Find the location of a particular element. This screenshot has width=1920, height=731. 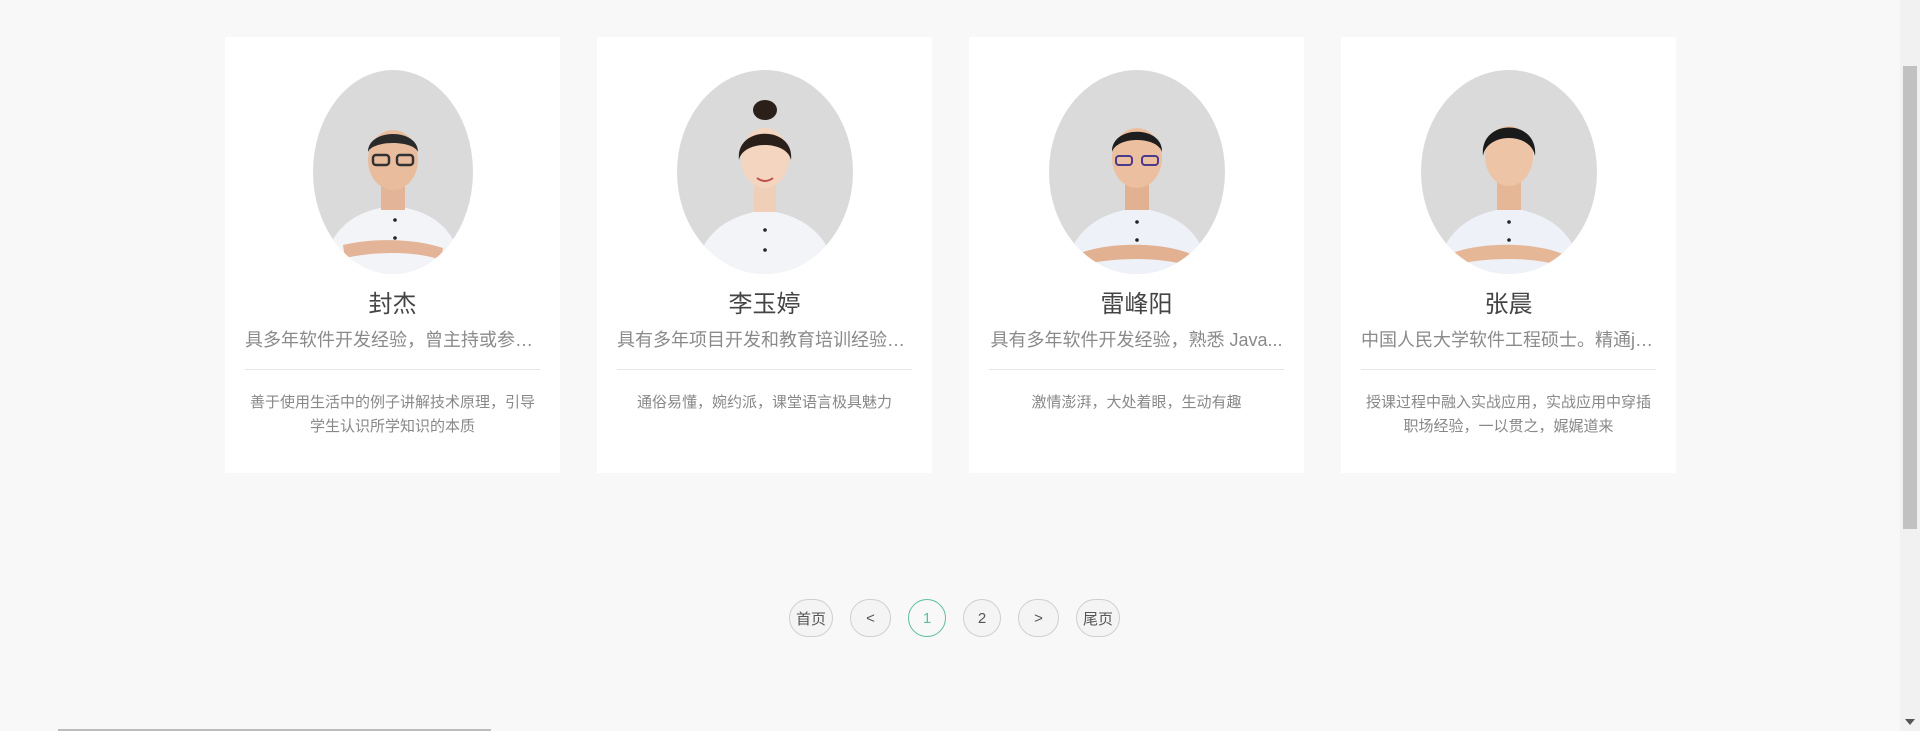

teacher-card: 雷峰阳 具有多年软件开发经验，熟悉 Java... 激情澎湃，大处着眼，生动有趣 is located at coordinates (1136, 255).